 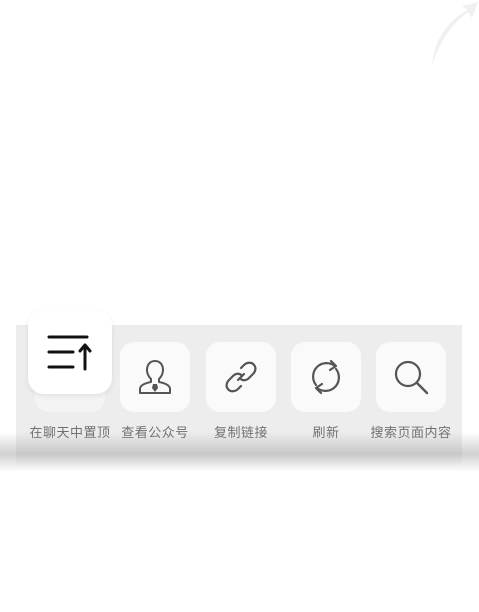 I want to click on search-page-content-button, so click(x=411, y=377).